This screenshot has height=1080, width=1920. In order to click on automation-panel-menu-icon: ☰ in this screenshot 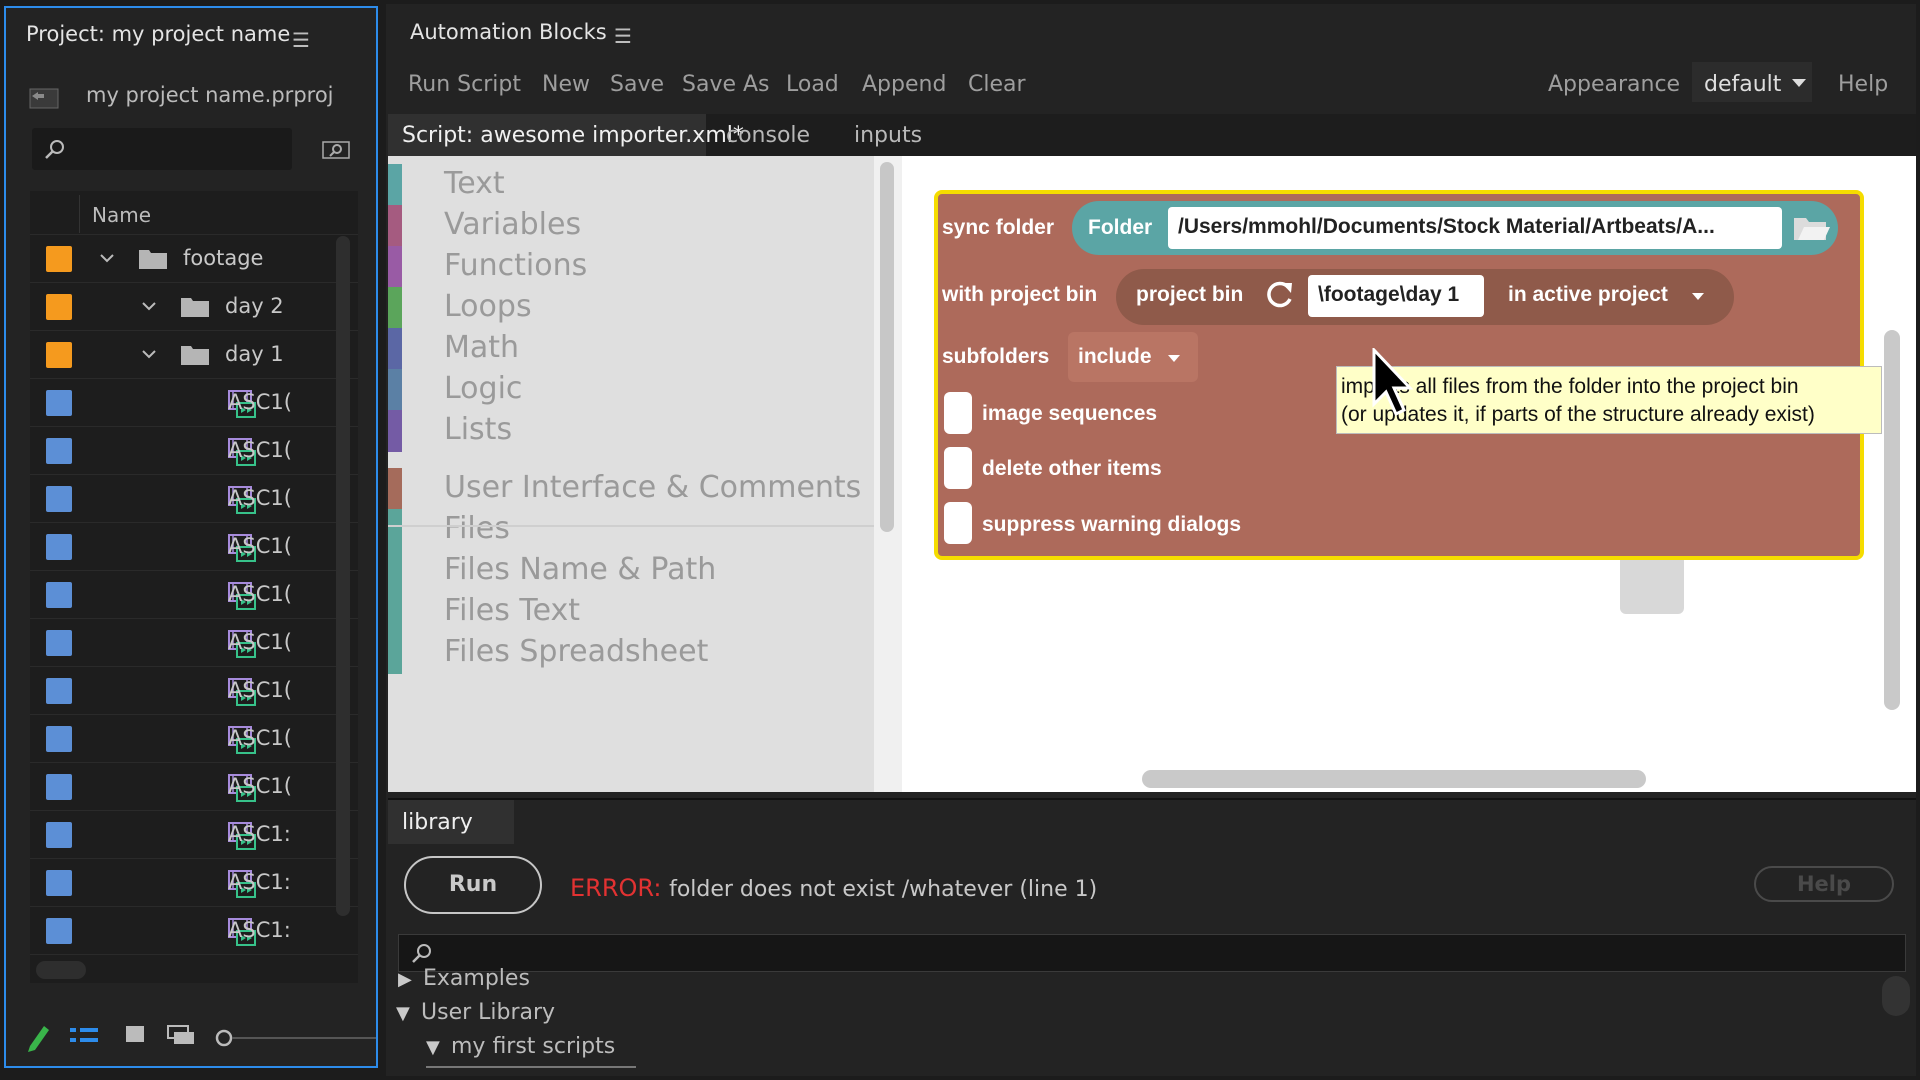, I will do `click(623, 36)`.